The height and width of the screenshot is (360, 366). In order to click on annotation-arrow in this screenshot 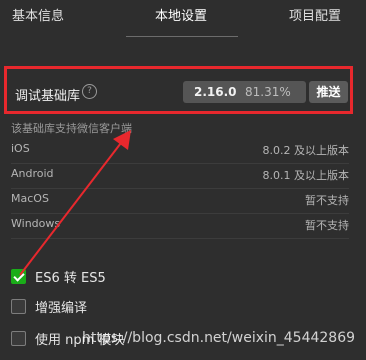, I will do `click(75, 203)`.